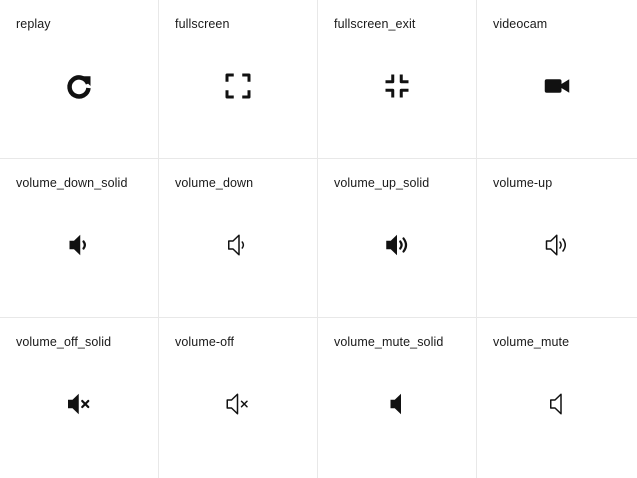 This screenshot has width=637, height=478. Describe the element at coordinates (72, 183) in the screenshot. I see `icon-card-label: volume_down_solid` at that location.